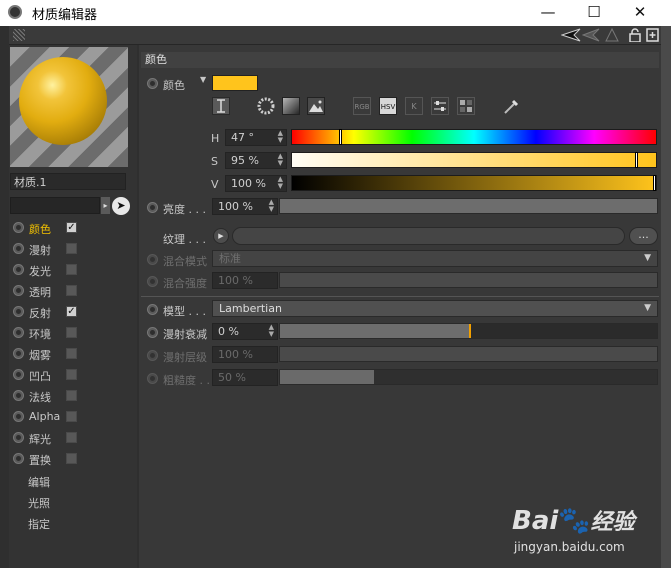 The width and height of the screenshot is (671, 568). Describe the element at coordinates (40, 439) in the screenshot. I see `channel-label: 辉光` at that location.